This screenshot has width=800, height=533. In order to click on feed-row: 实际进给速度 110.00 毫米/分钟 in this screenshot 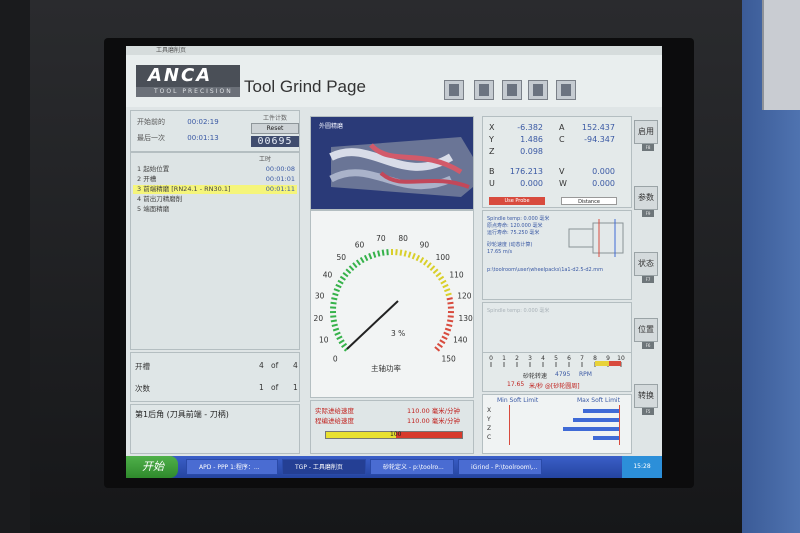, I will do `click(393, 410)`.